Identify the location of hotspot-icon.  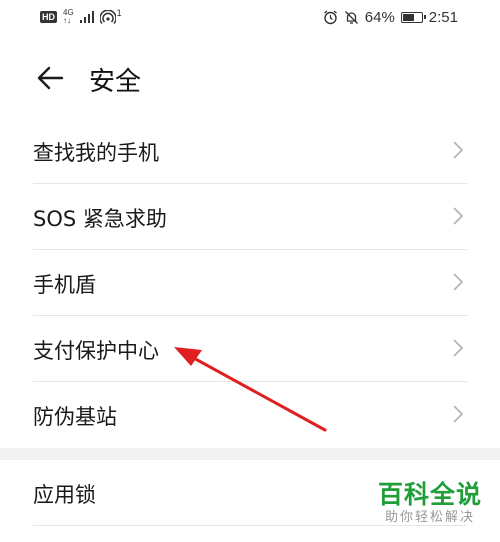
(107, 17).